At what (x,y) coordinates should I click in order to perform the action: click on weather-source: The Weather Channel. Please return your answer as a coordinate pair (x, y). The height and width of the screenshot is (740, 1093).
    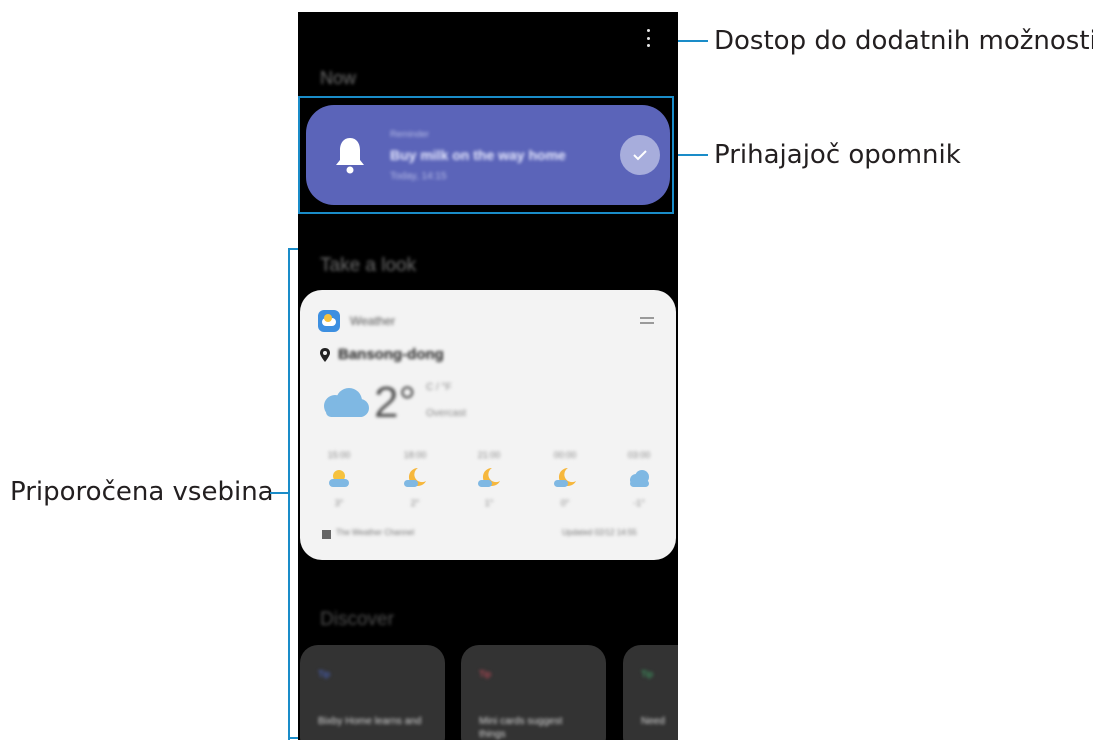
    Looking at the image, I should click on (375, 532).